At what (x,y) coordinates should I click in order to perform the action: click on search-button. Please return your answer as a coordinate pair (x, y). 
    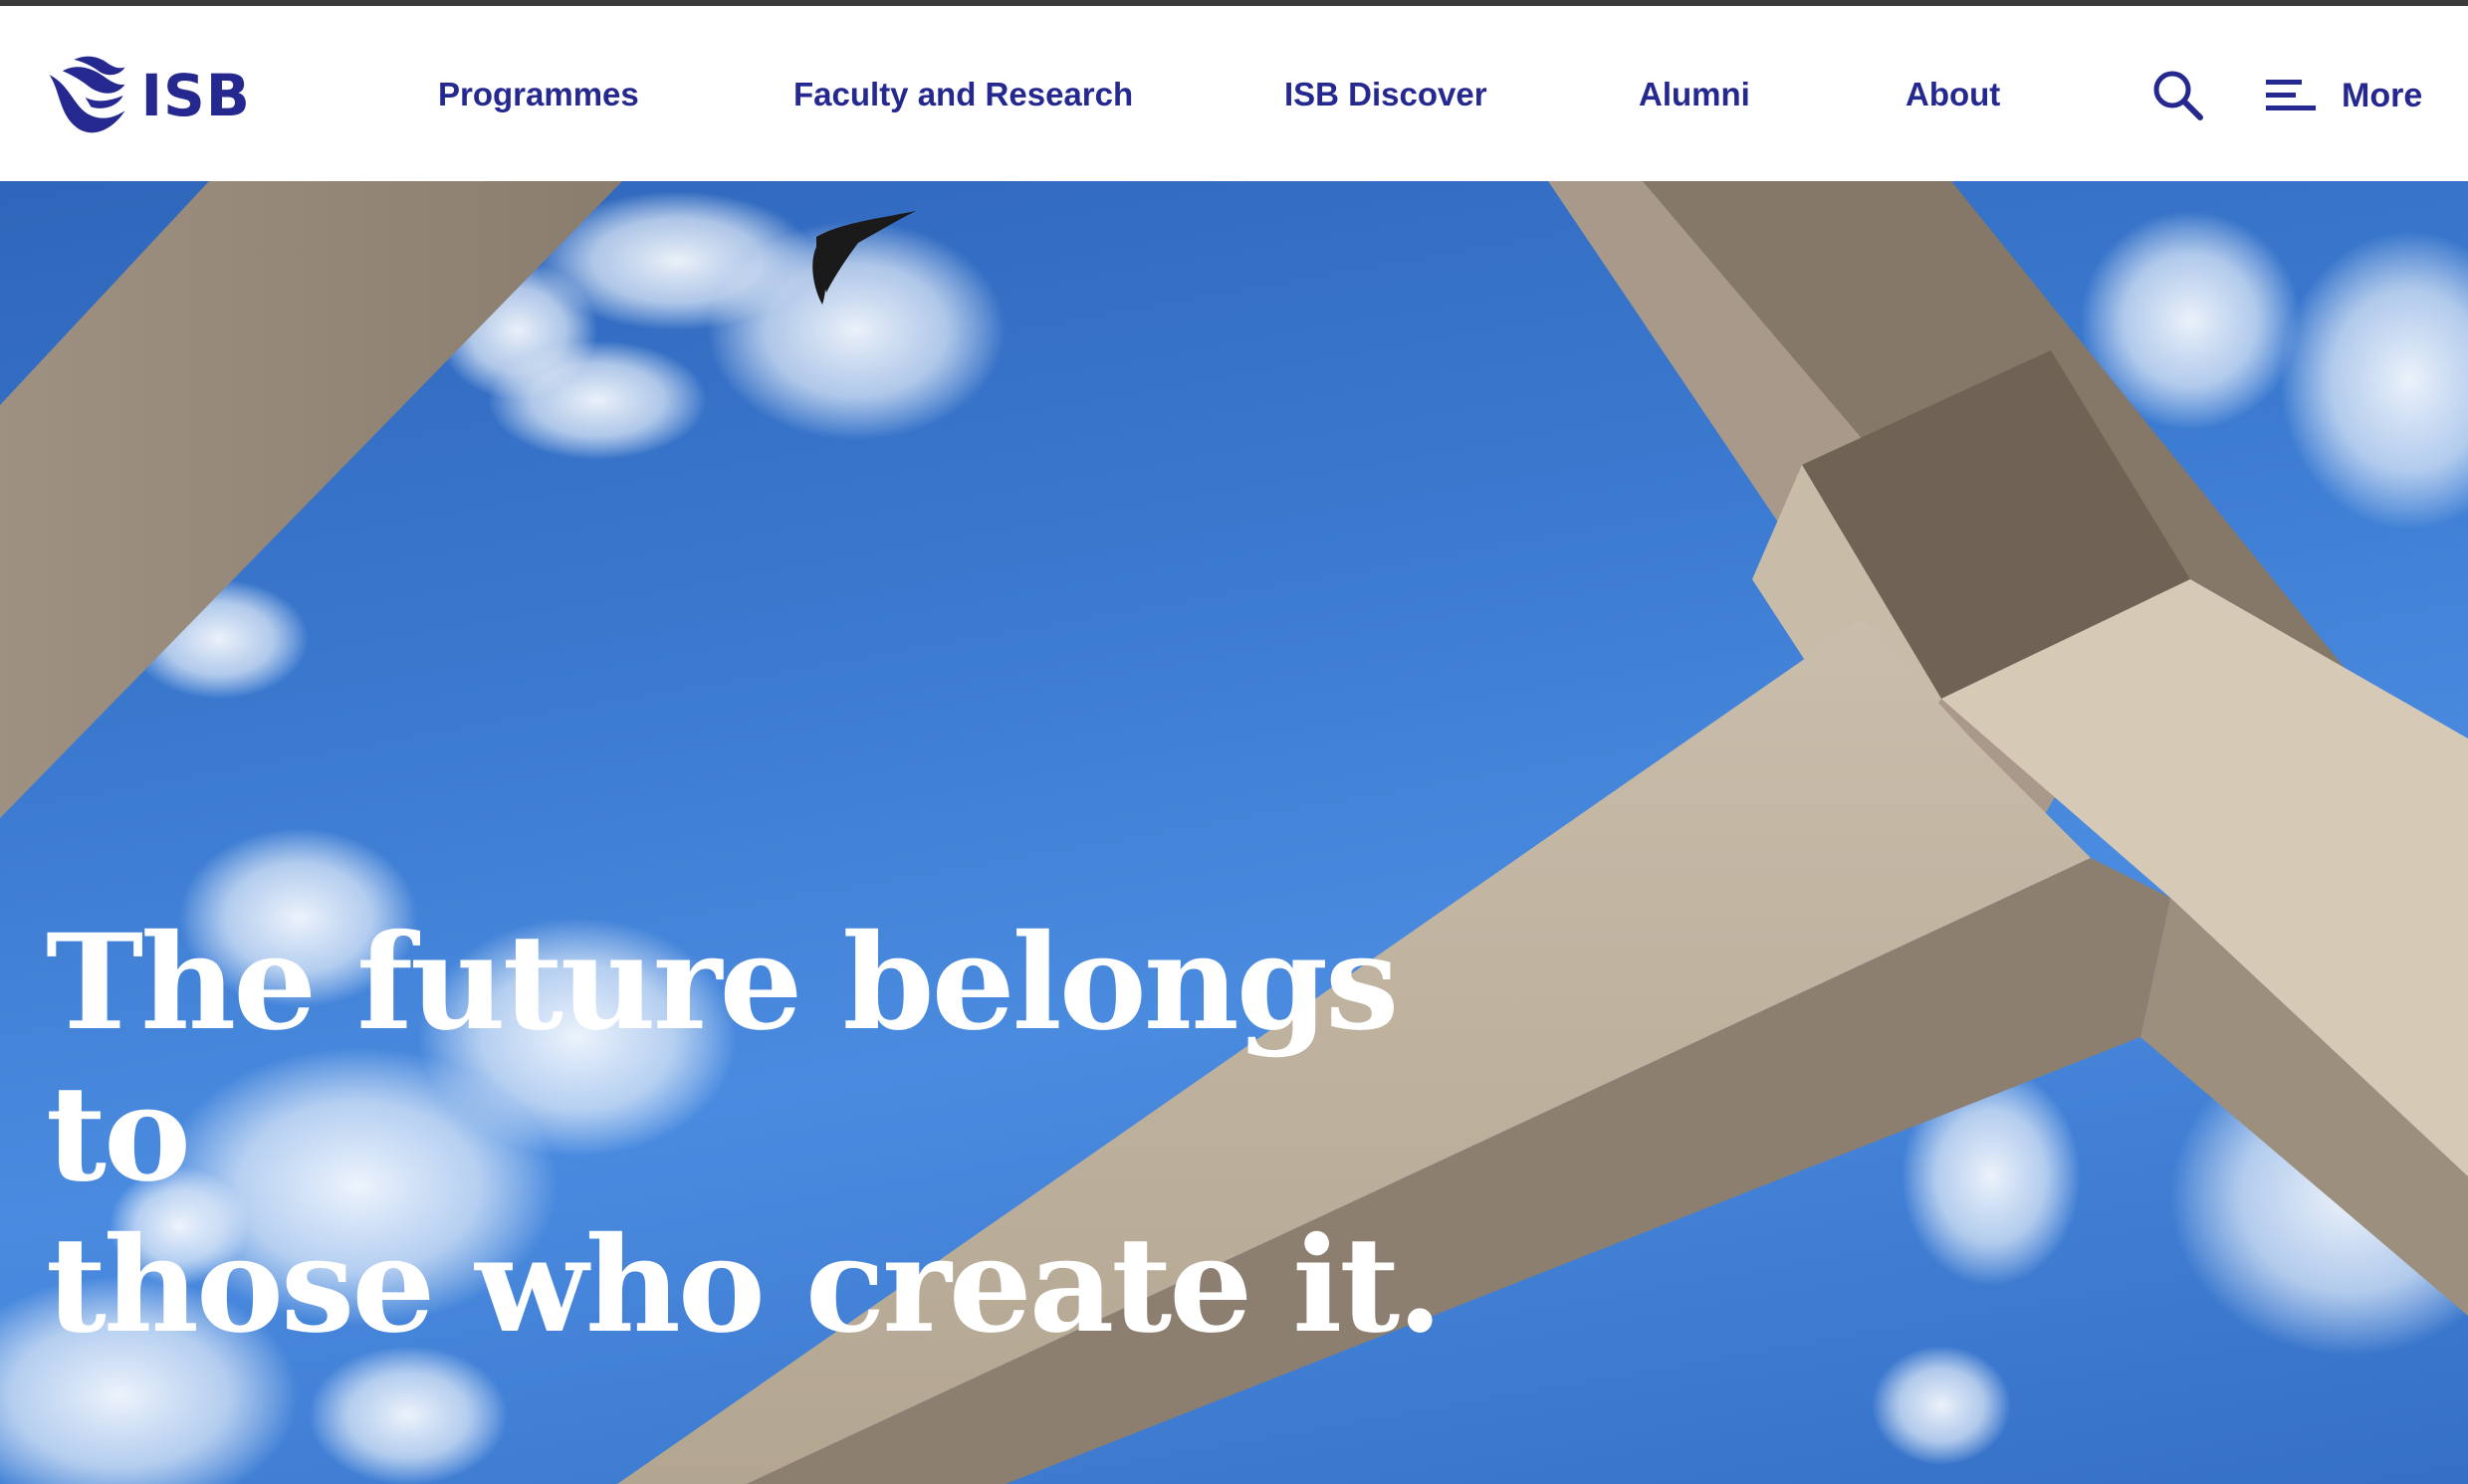
    Looking at the image, I should click on (2178, 96).